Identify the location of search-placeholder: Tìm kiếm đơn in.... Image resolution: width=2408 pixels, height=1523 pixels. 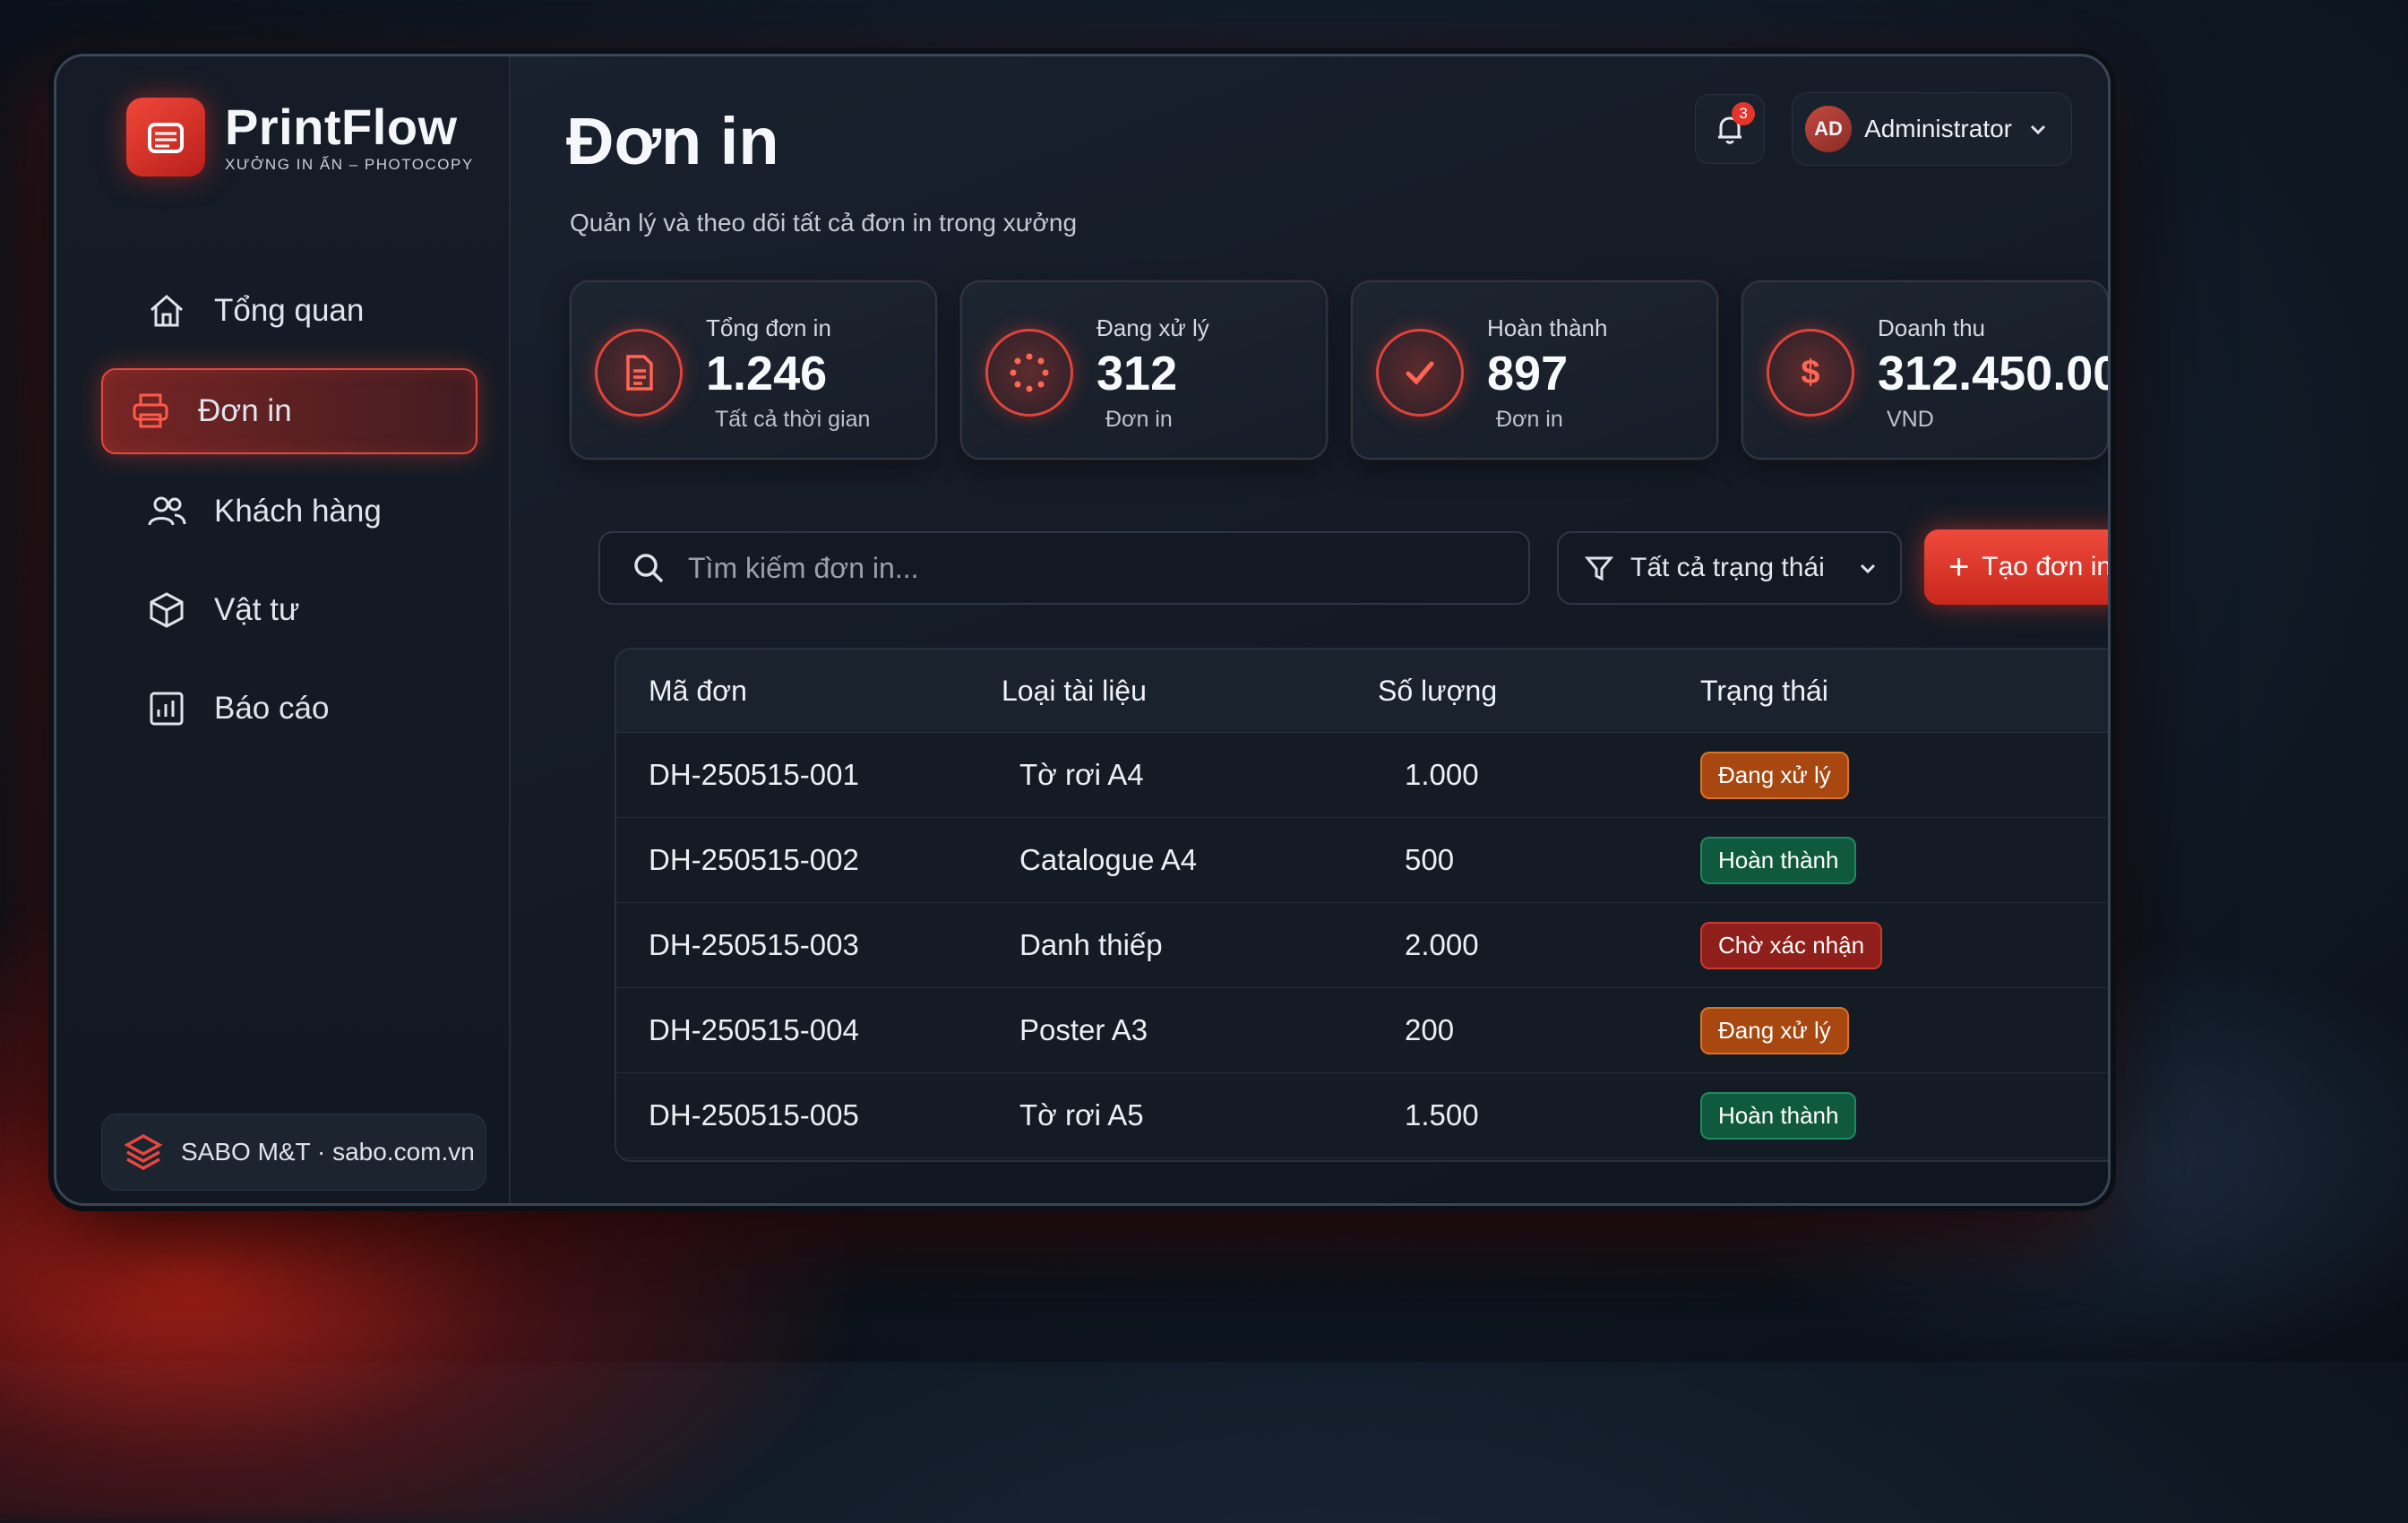
(803, 567).